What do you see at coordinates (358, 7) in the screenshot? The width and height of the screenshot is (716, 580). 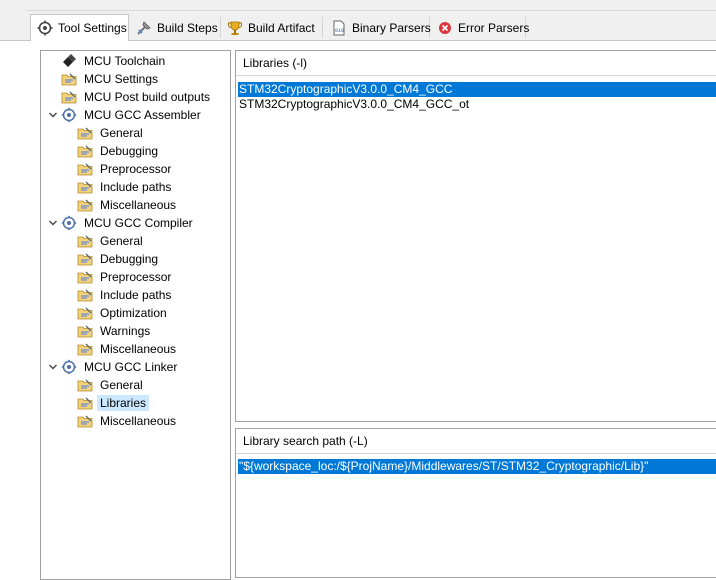 I see `top-band` at bounding box center [358, 7].